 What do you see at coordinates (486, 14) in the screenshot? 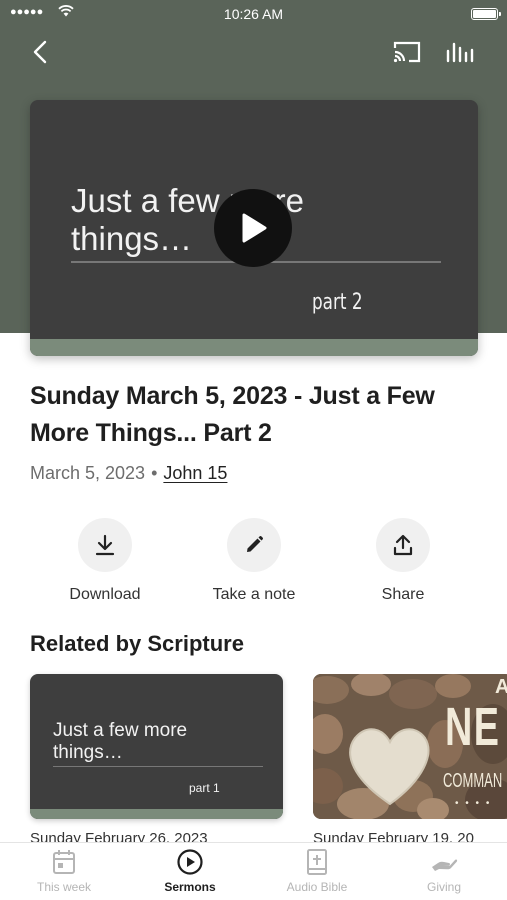
I see `battery-icon` at bounding box center [486, 14].